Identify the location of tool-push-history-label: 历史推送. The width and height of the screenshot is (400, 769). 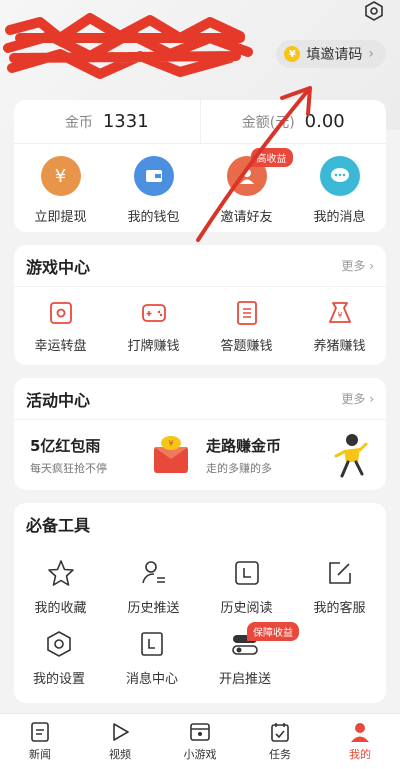
(153, 608).